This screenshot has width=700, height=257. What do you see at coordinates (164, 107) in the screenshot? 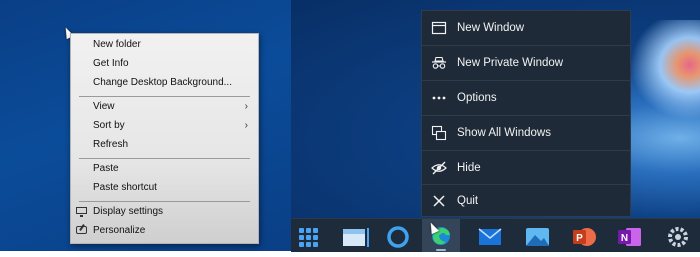
I see `menu-item-view: View ›` at bounding box center [164, 107].